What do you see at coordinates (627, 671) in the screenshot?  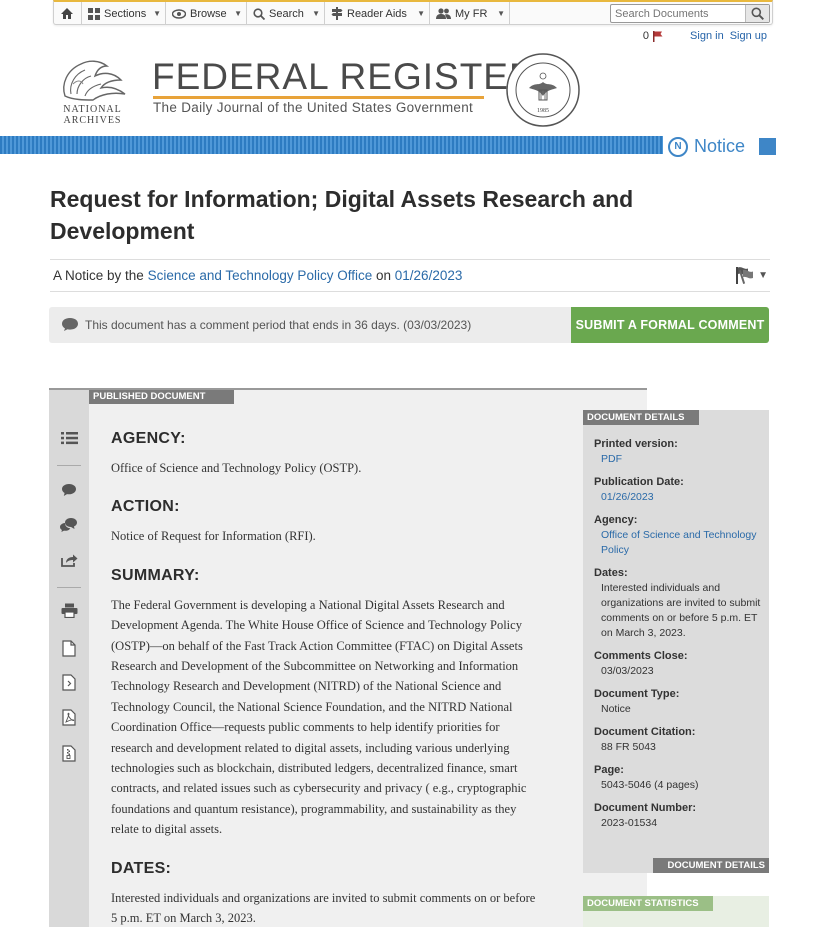 I see `comments-close-value: 03/03/2023` at bounding box center [627, 671].